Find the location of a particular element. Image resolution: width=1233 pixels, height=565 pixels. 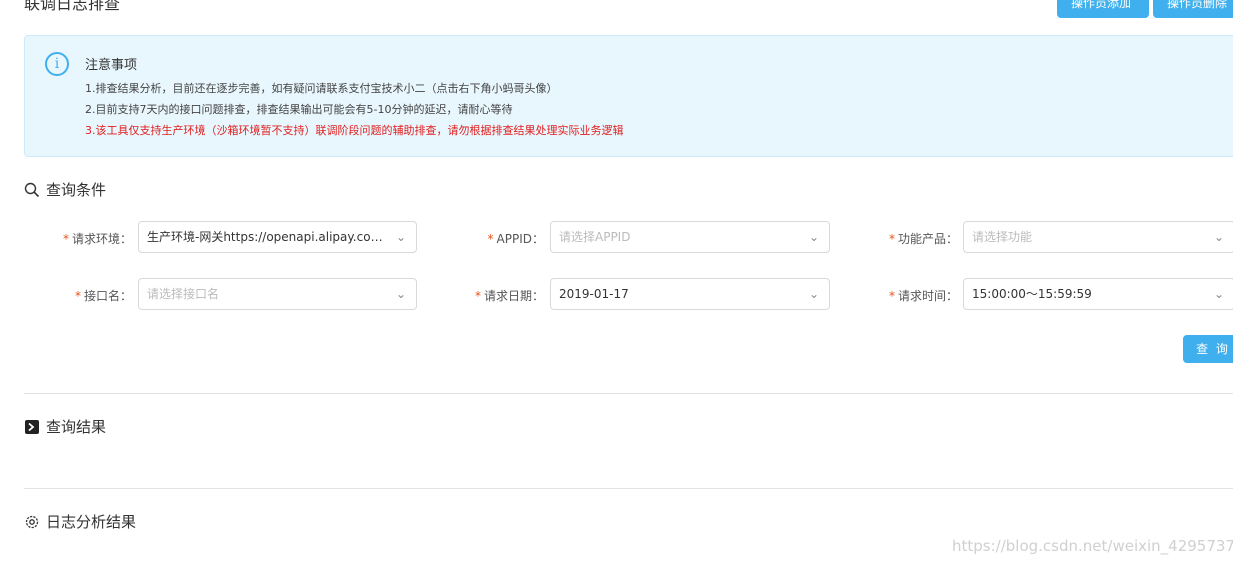

product-label: * 功能产品： is located at coordinates (923, 239).